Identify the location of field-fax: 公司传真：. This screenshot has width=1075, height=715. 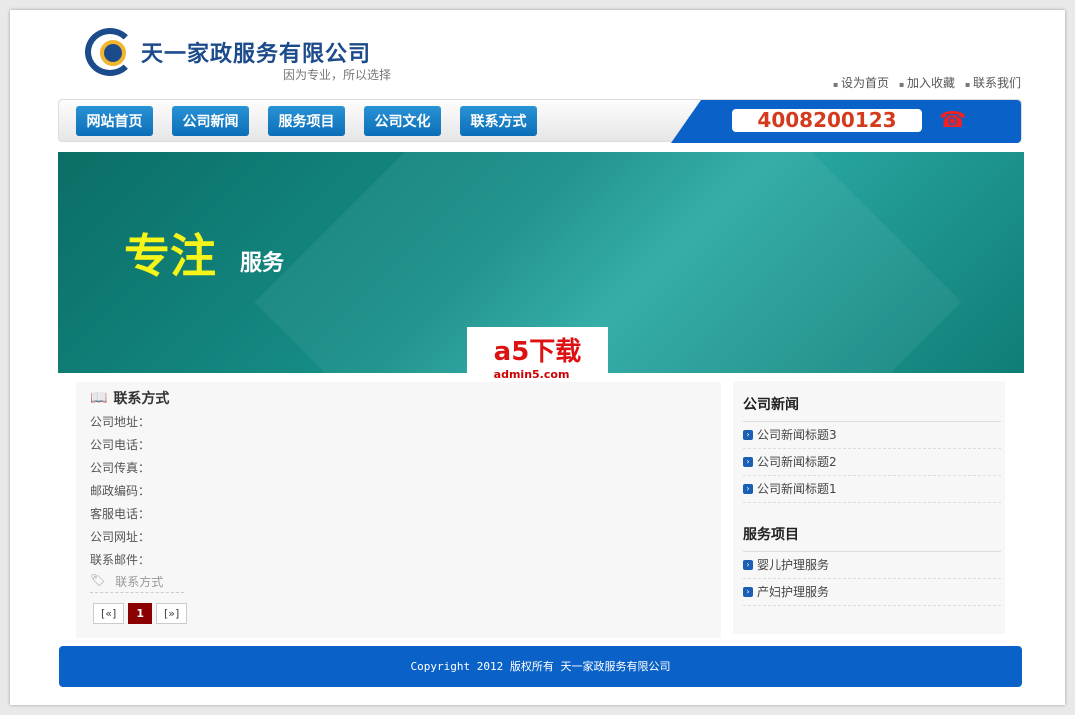
(120, 468).